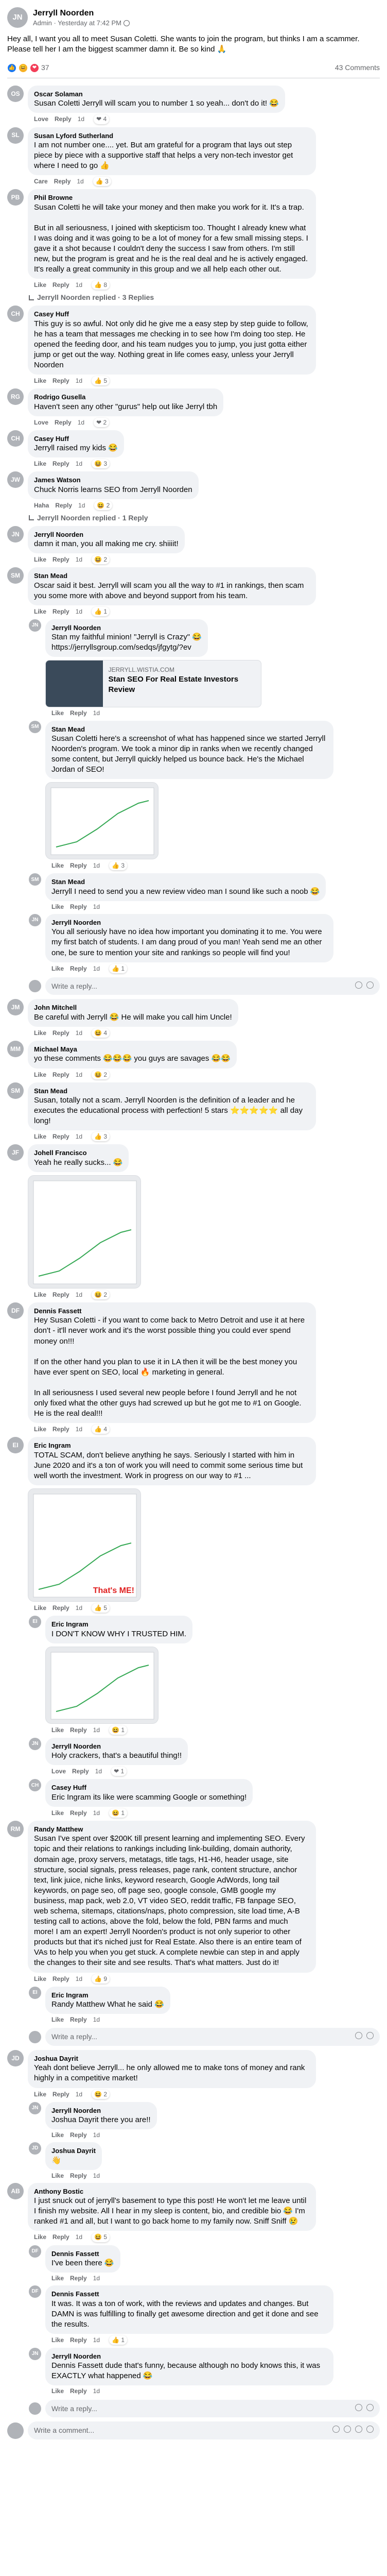  Describe the element at coordinates (85, 1545) in the screenshot. I see `comment-image: That's ME!` at that location.